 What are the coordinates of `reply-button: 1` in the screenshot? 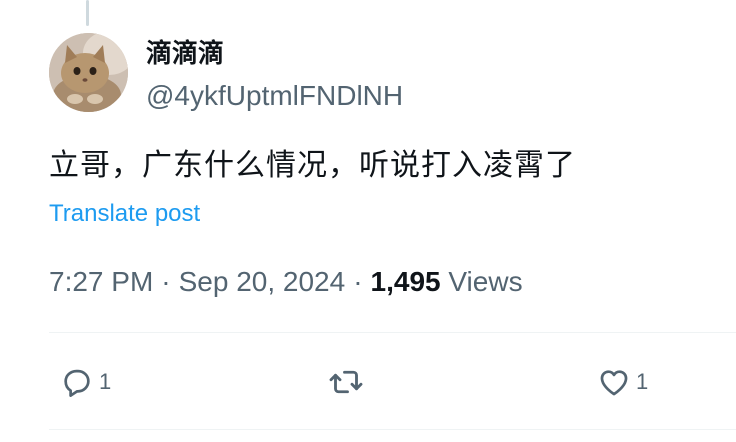 It's located at (84, 382).